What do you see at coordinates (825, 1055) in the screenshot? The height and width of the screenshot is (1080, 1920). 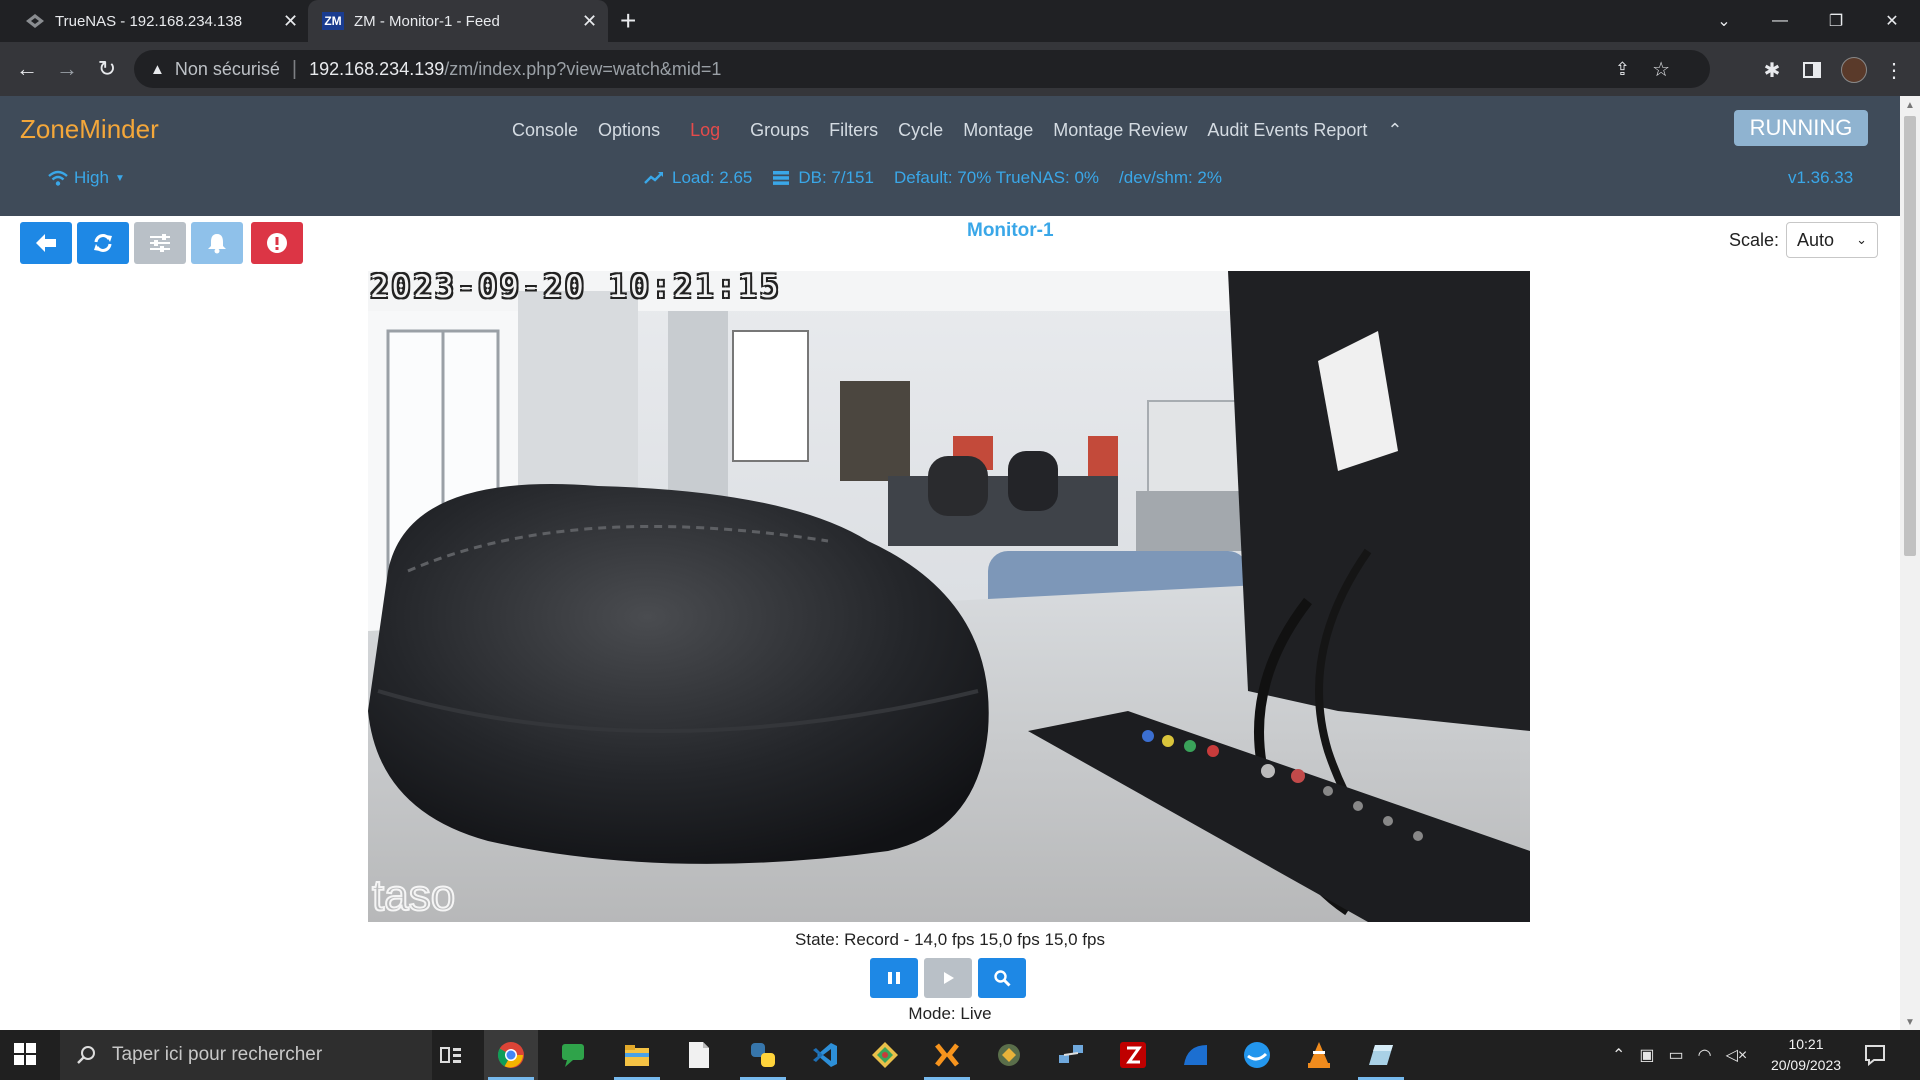 I see `vscode-taskbar-icon` at bounding box center [825, 1055].